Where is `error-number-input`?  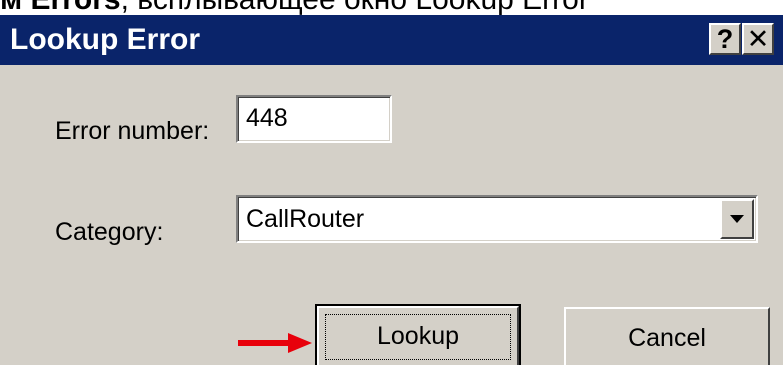 error-number-input is located at coordinates (311, 118).